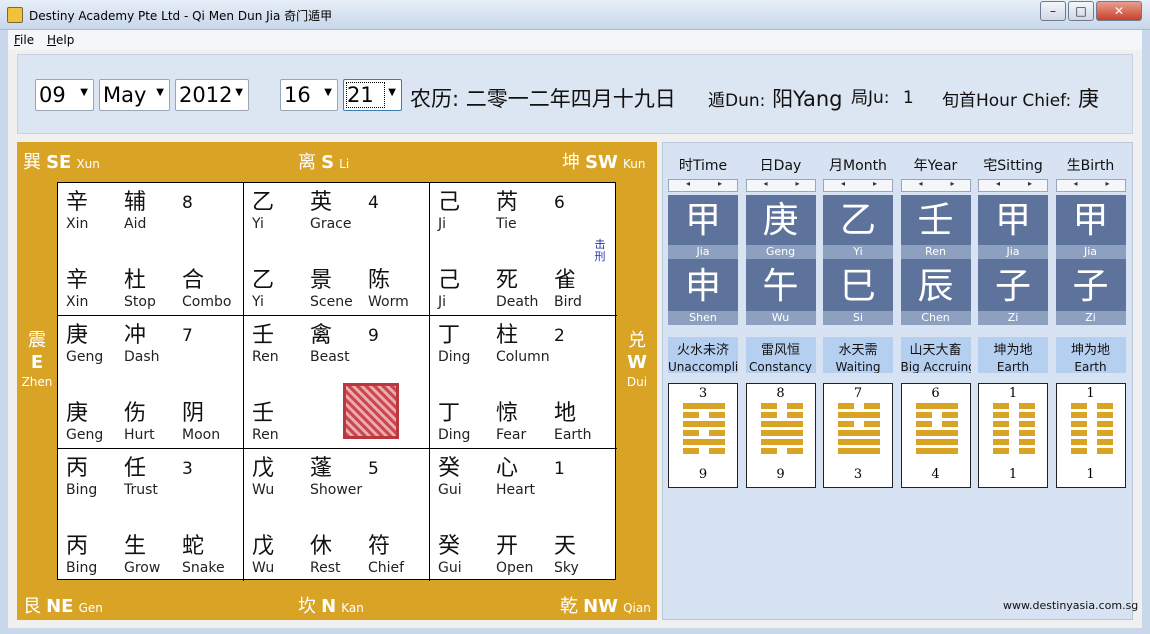  What do you see at coordinates (1014, 430) in the screenshot?
I see `hexagram-lines` at bounding box center [1014, 430].